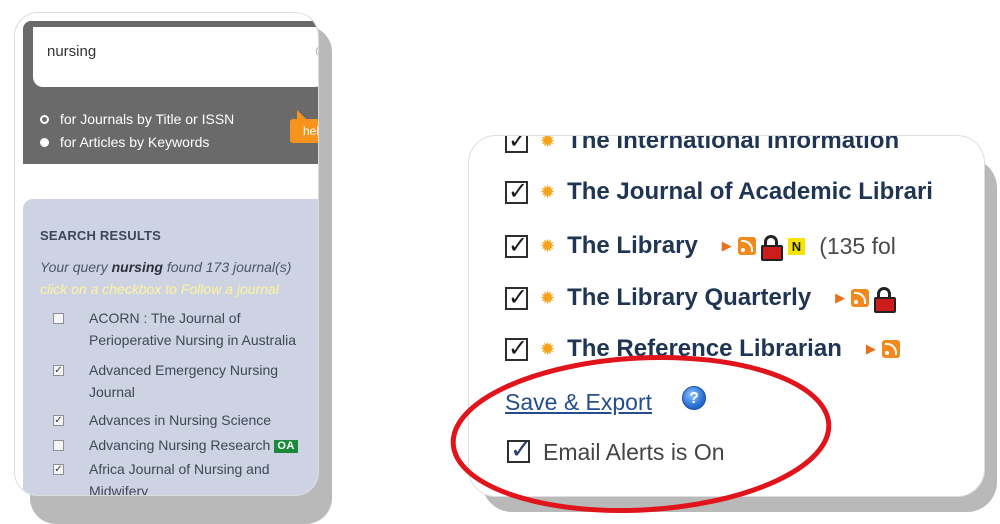 This screenshot has width=1000, height=524. Describe the element at coordinates (796, 246) in the screenshot. I see `new-badge: N` at that location.